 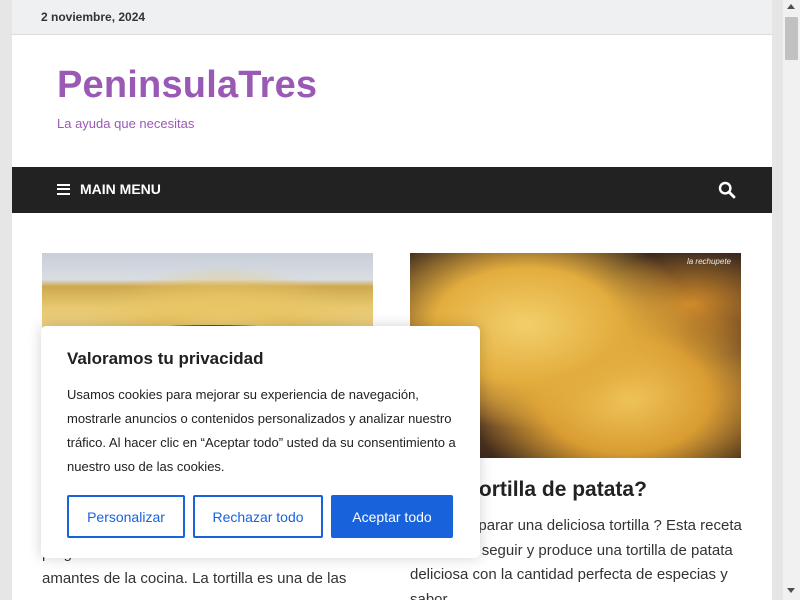 What do you see at coordinates (392, 190) in the screenshot?
I see `main-navigation: MAIN MENU` at bounding box center [392, 190].